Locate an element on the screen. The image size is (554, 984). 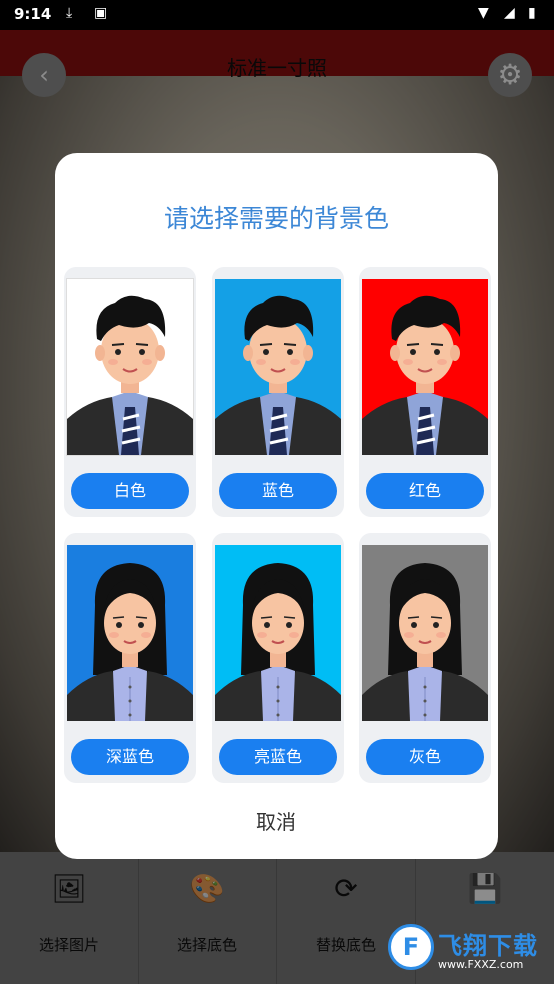
option-button-gray: 灰色 is located at coordinates (425, 757).